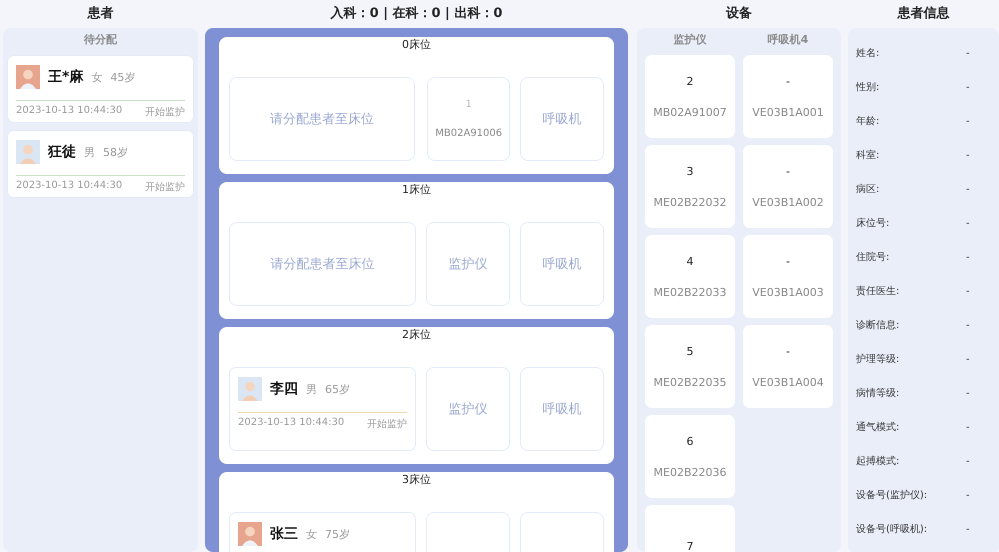 Image resolution: width=999 pixels, height=552 pixels. Describe the element at coordinates (868, 189) in the screenshot. I see `field-label: 病区:` at that location.